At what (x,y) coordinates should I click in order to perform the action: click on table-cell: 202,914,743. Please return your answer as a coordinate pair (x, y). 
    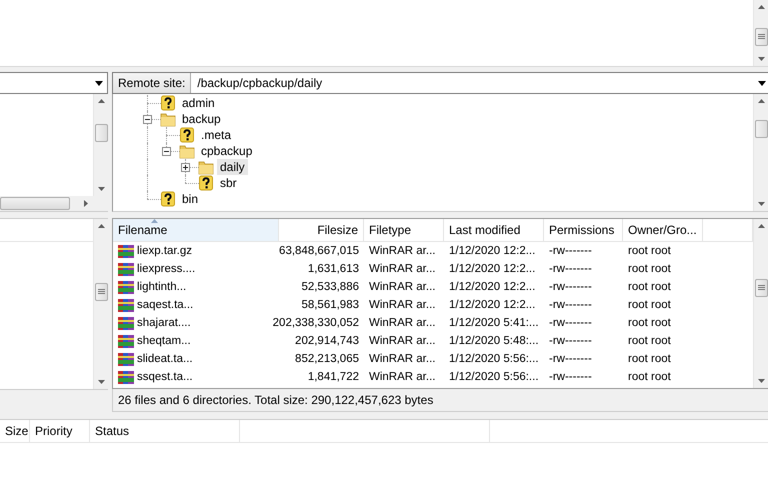
    Looking at the image, I should click on (327, 341).